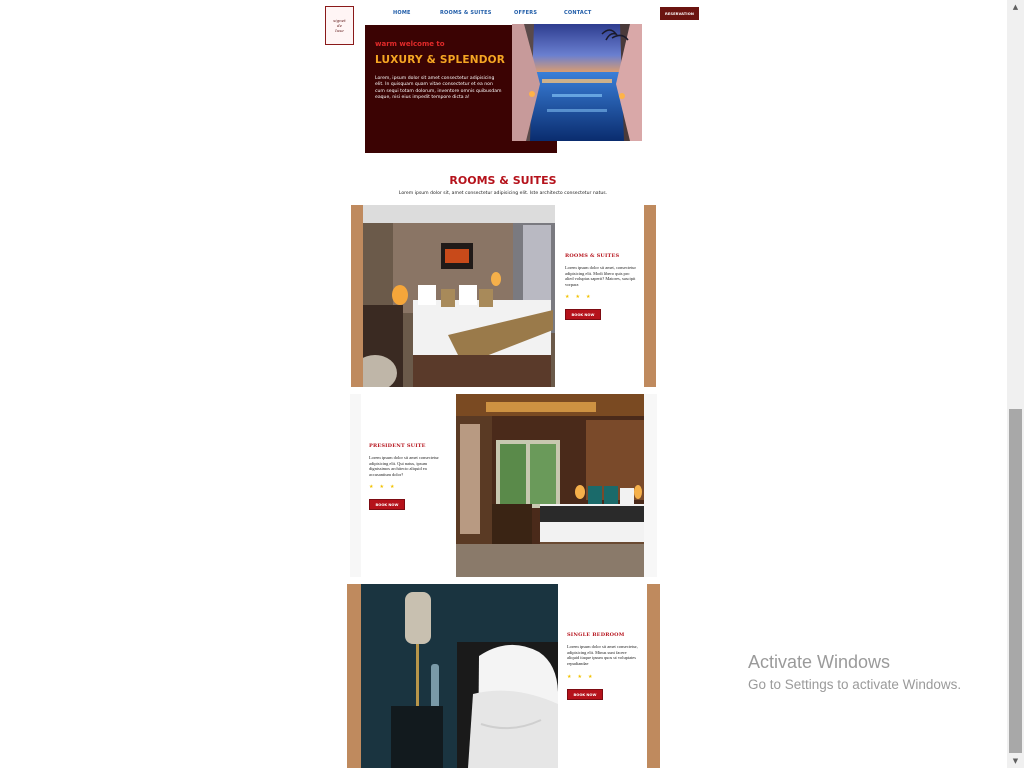 The image size is (1024, 768). What do you see at coordinates (397, 446) in the screenshot?
I see `room-title-2: PRESIDENT SUITE` at bounding box center [397, 446].